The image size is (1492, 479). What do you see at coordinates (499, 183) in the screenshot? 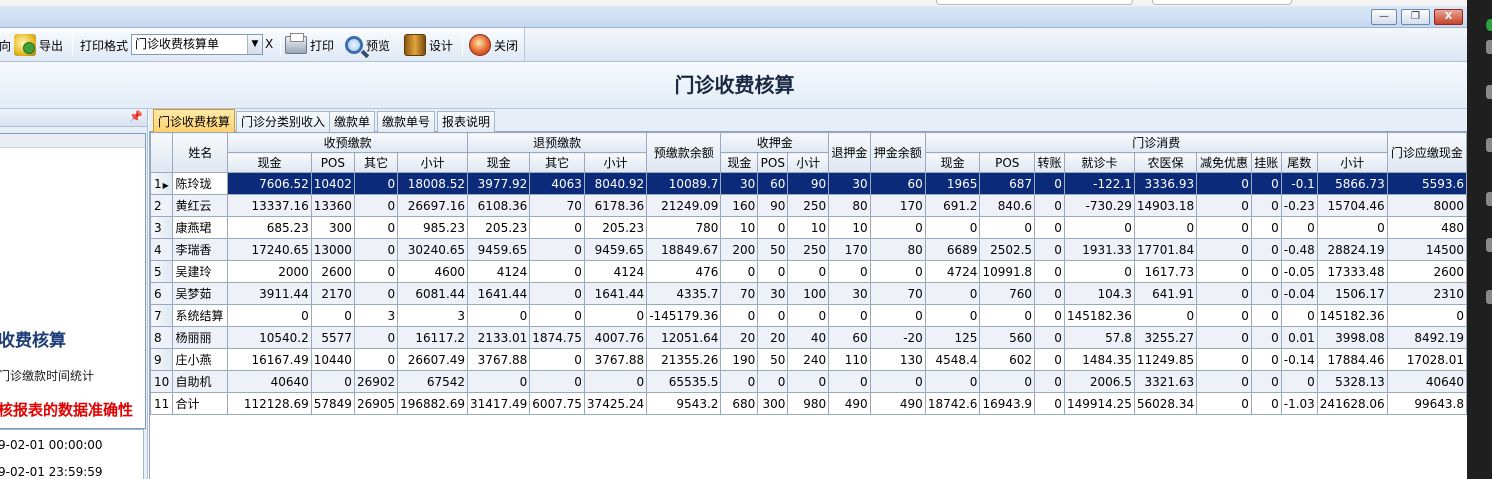
I see `value-cell: 3977.92` at bounding box center [499, 183].